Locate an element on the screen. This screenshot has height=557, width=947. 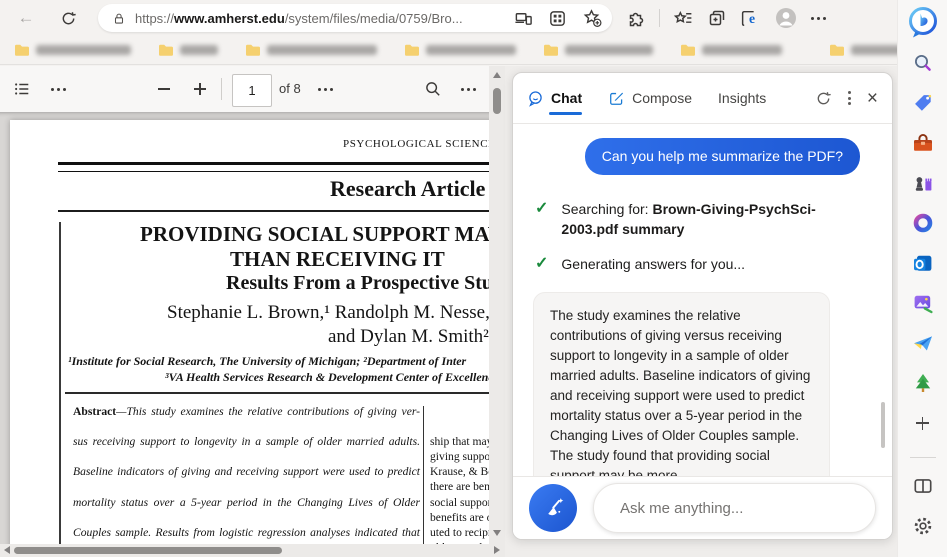
vertical-scroll-thumb is located at coordinates (497, 101).